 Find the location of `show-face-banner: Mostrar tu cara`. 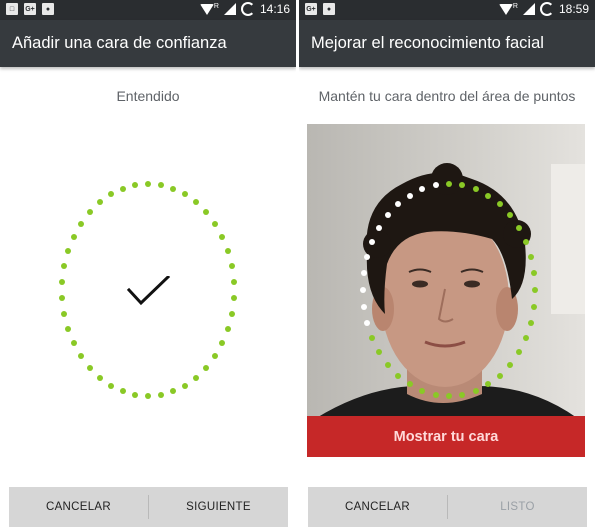

show-face-banner: Mostrar tu cara is located at coordinates (446, 436).